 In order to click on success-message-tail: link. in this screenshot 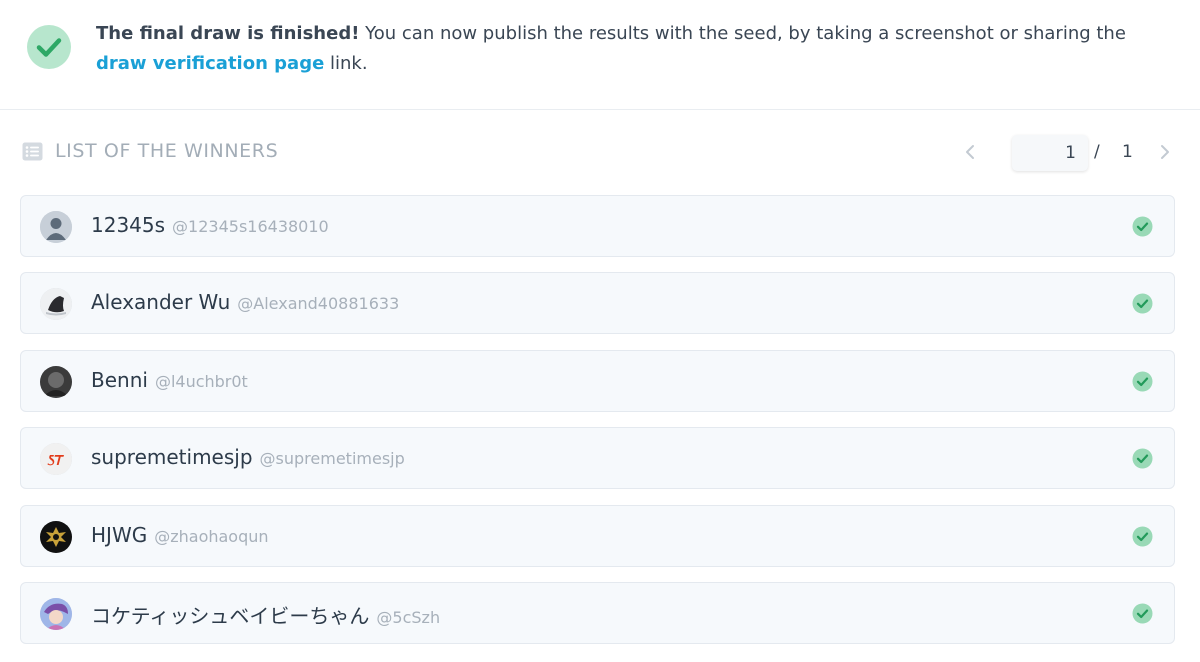, I will do `click(346, 63)`.